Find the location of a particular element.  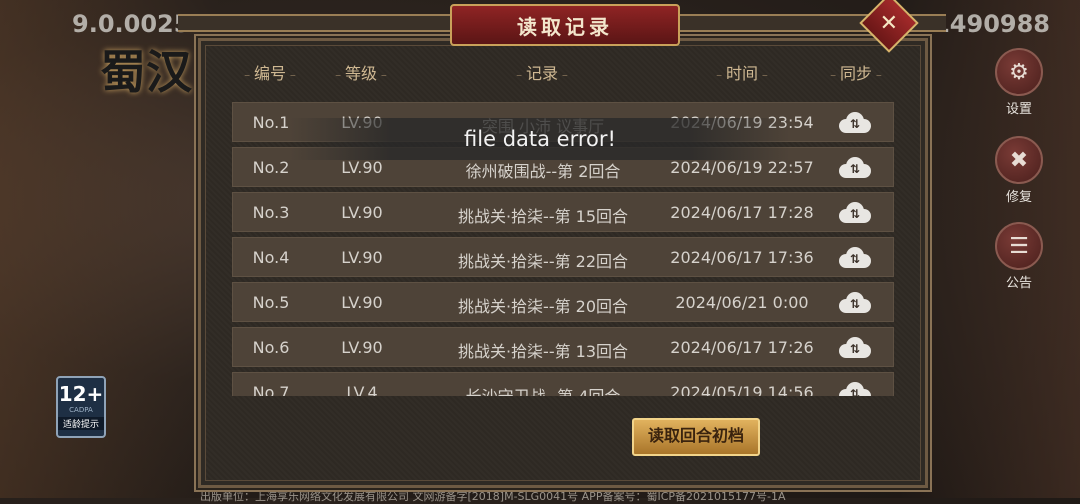

record-number: No.2 is located at coordinates (271, 167).